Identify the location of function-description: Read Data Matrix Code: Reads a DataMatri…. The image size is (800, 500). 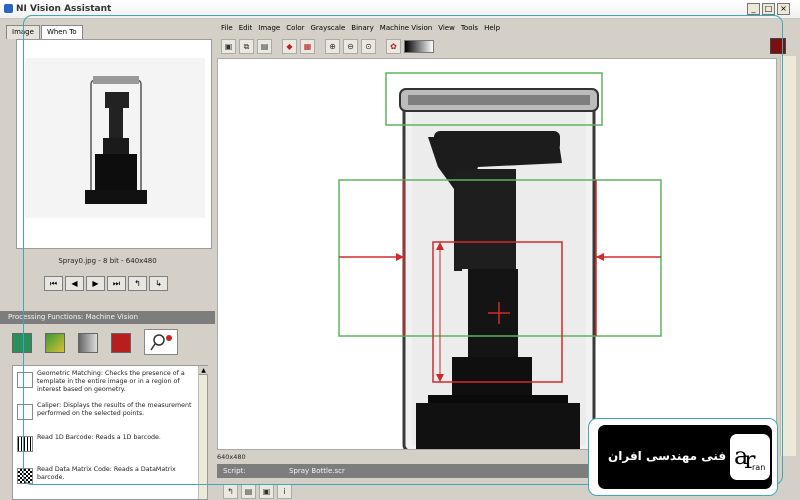
(106, 473).